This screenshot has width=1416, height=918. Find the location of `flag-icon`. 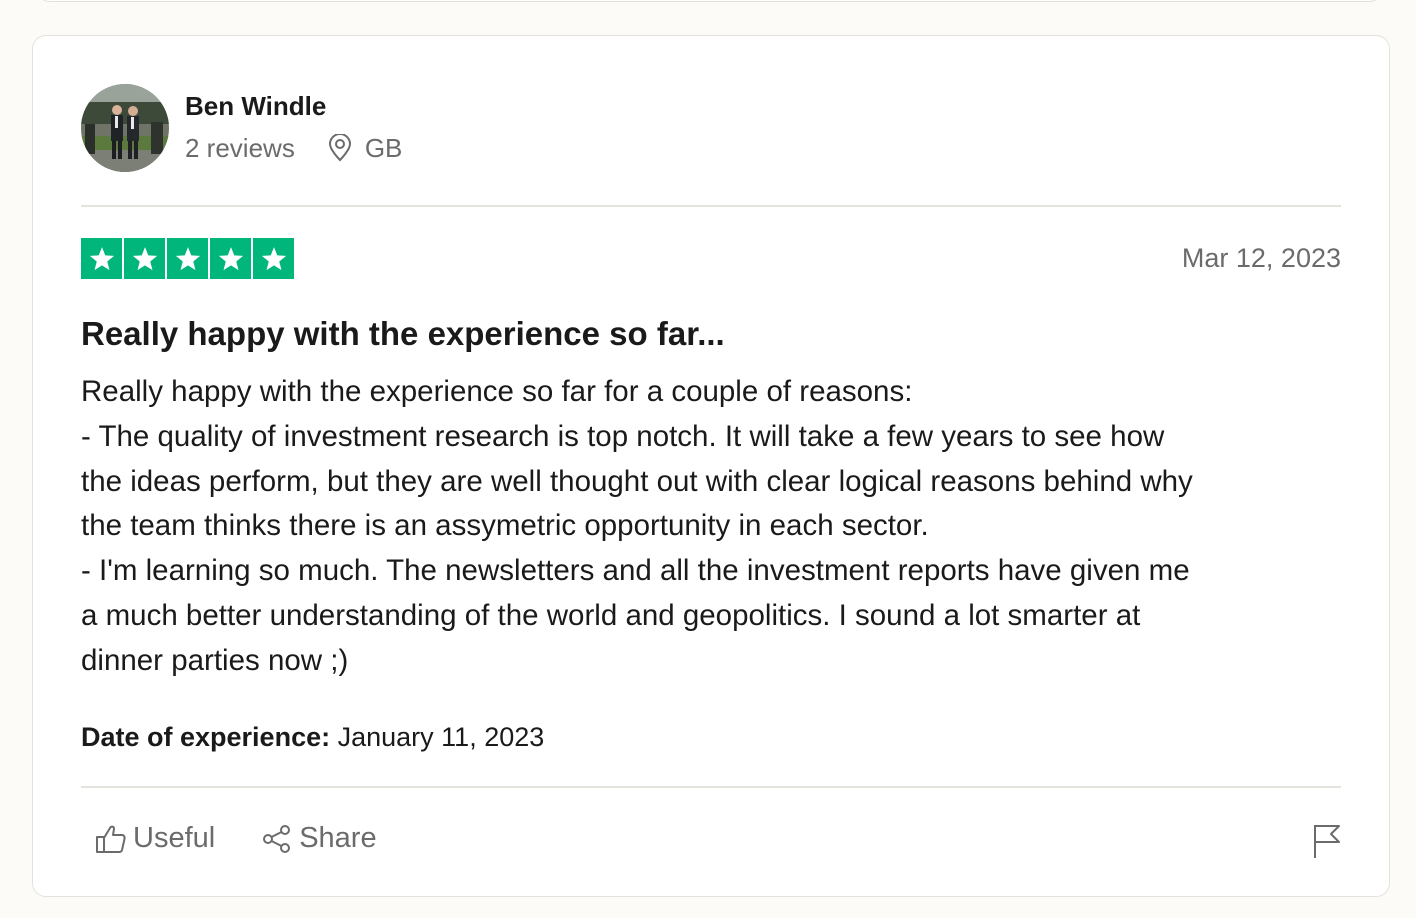

flag-icon is located at coordinates (1327, 843).